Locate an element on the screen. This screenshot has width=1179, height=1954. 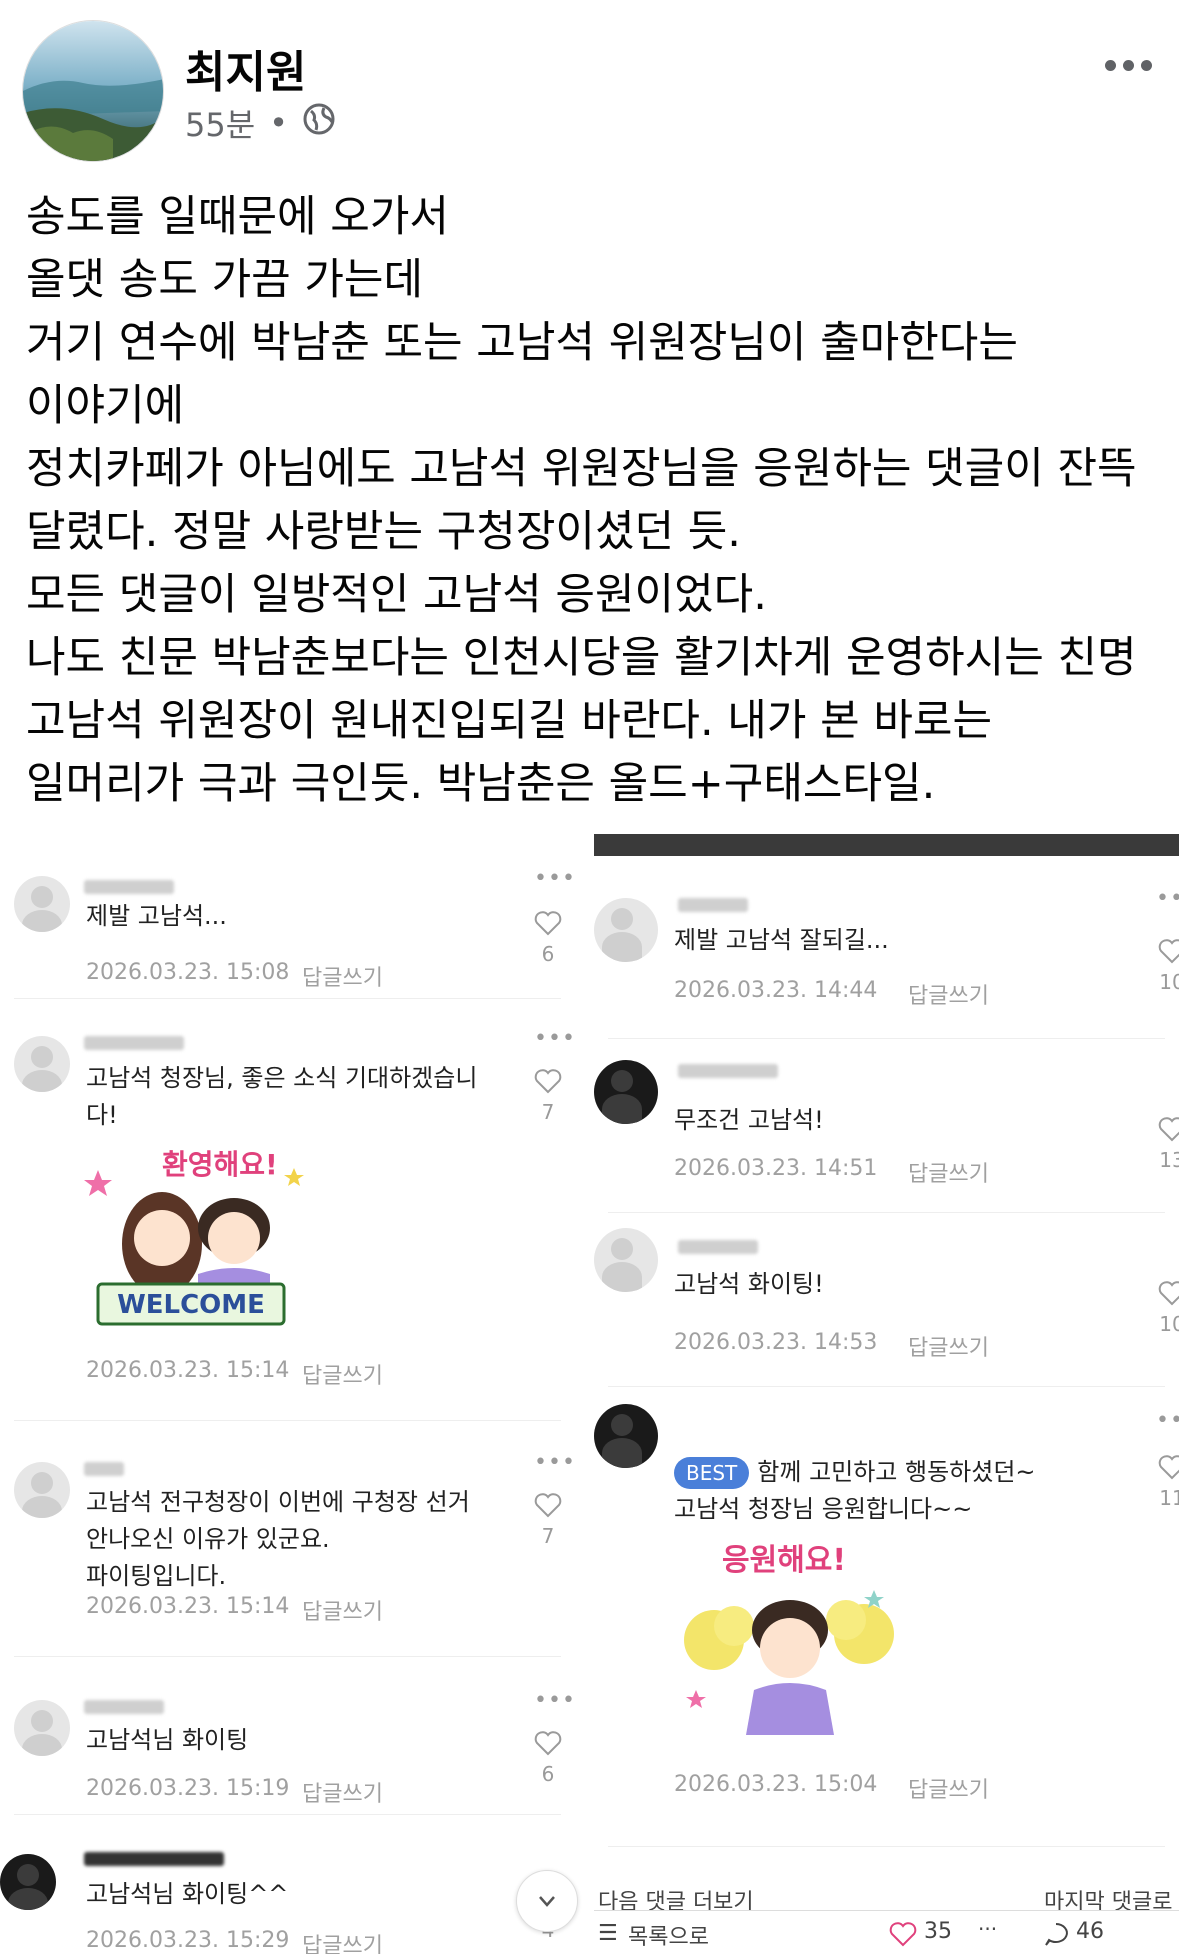
comment-line: 고남석님 화이팅 is located at coordinates (167, 1740).